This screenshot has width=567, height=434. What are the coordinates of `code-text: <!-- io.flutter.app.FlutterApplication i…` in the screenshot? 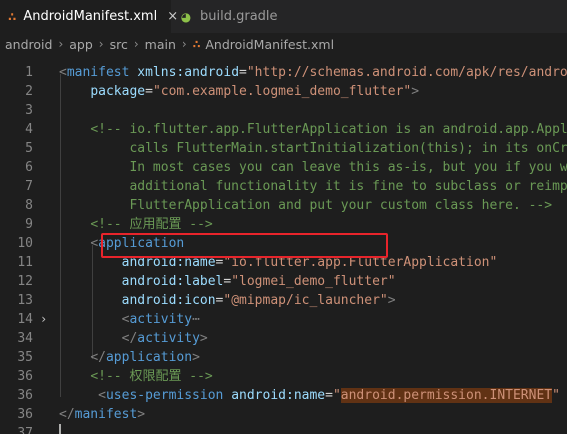 It's located at (313, 129).